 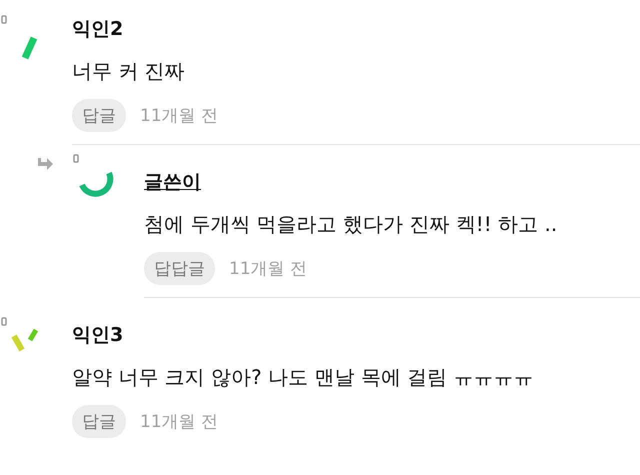 What do you see at coordinates (172, 182) in the screenshot?
I see `author-name: 글쓴이` at bounding box center [172, 182].